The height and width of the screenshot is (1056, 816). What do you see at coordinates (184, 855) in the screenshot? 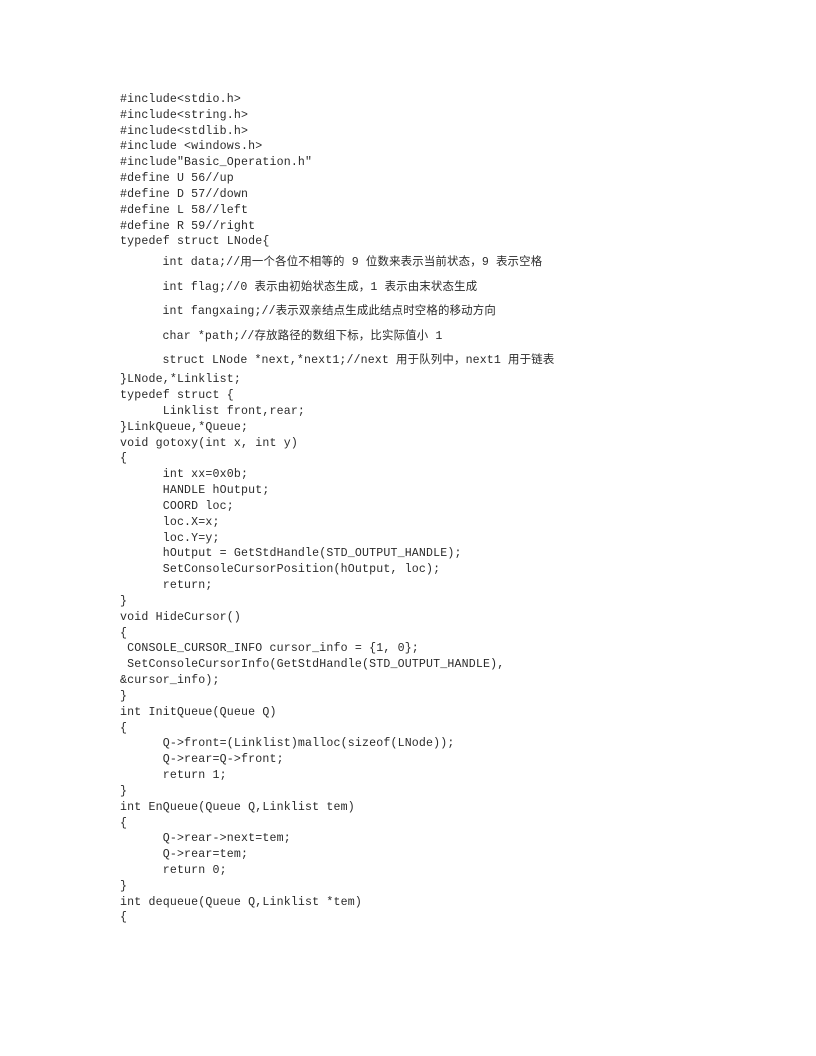
I see `code-line: Q->rear=tem;` at bounding box center [184, 855].